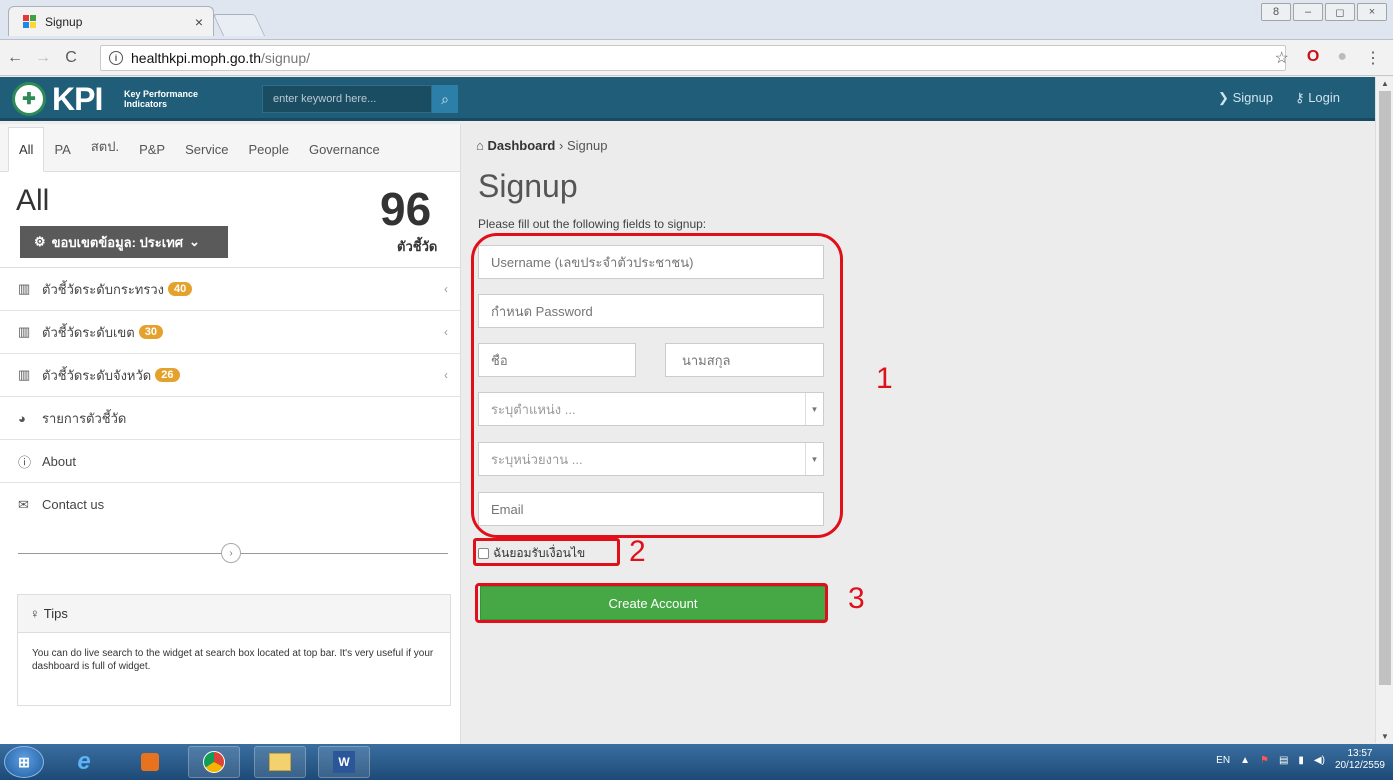 The image size is (1393, 780). What do you see at coordinates (406, 209) in the screenshot?
I see `kpi-count: 96` at bounding box center [406, 209].